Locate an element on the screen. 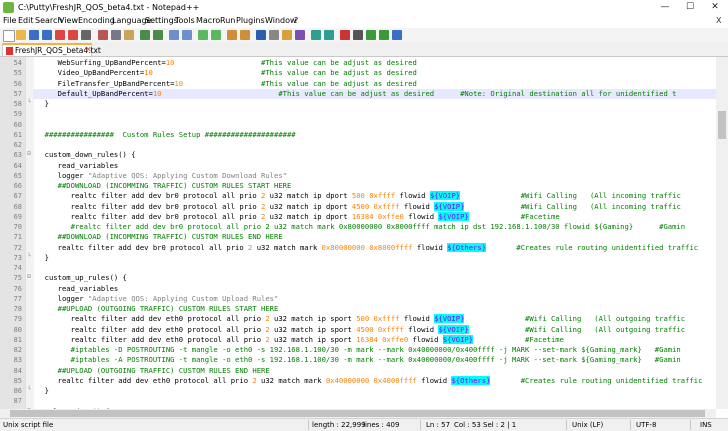 The image size is (728, 431). line-number: 64 is located at coordinates (17, 165).